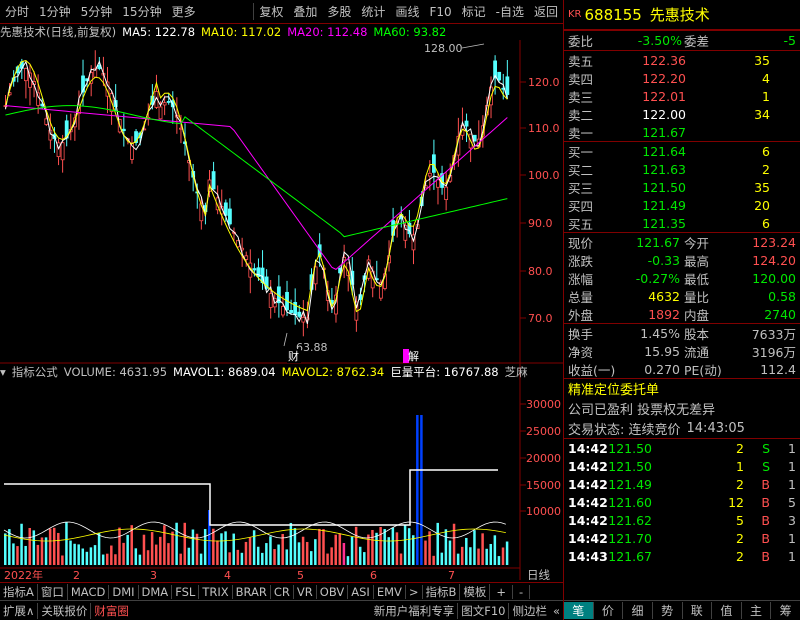 The height and width of the screenshot is (620, 800). What do you see at coordinates (333, 591) in the screenshot?
I see `tab-obv: OBV` at bounding box center [333, 591].